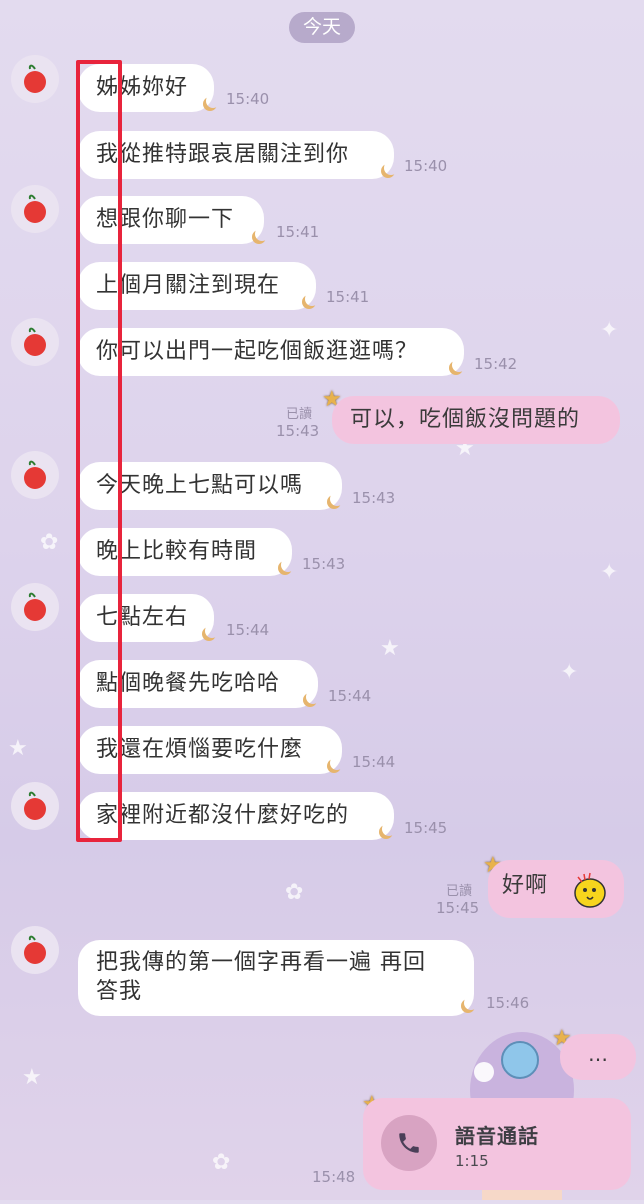  Describe the element at coordinates (334, 1177) in the screenshot. I see `message-time: 15:48` at that location.